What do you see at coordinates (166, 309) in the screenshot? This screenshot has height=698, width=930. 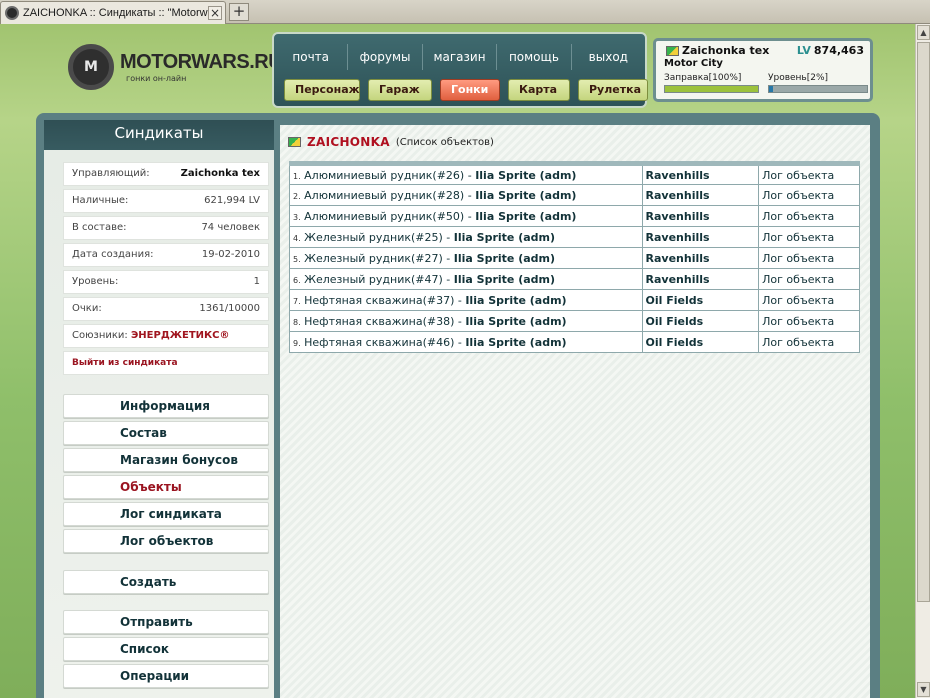 I see `info-points: Очки: 1361/10000` at bounding box center [166, 309].